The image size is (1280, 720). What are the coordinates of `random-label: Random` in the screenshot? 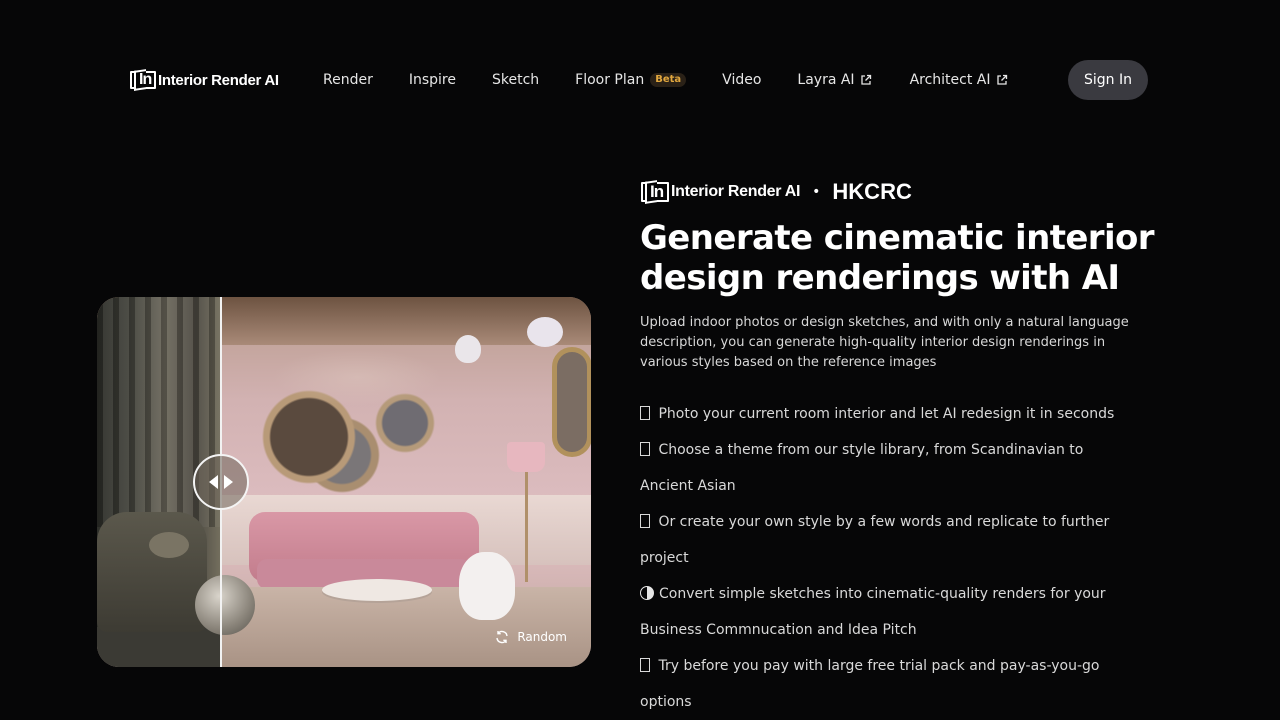 It's located at (542, 637).